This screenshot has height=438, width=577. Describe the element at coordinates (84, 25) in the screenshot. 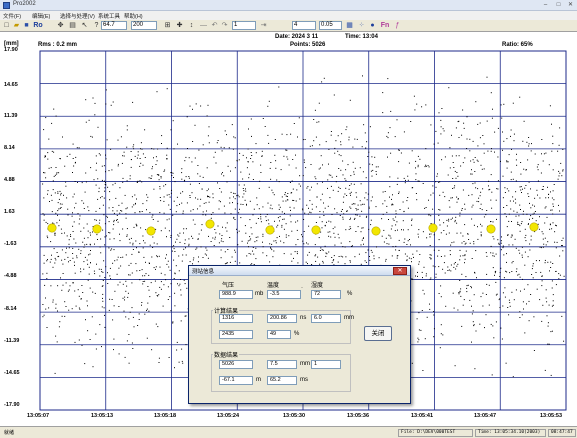

I see `arrow-icon: ↖` at that location.